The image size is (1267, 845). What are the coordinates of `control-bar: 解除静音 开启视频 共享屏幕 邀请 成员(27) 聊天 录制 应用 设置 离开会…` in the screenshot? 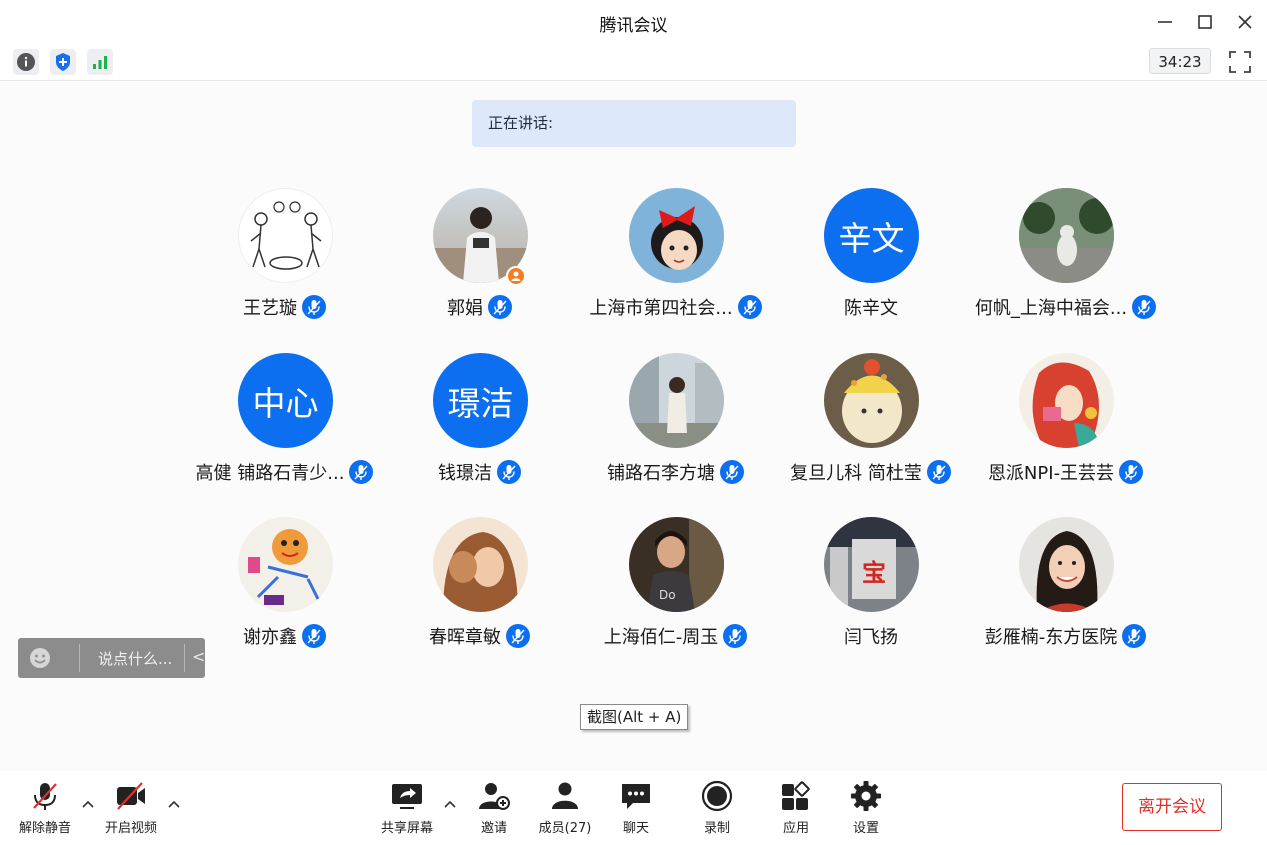 It's located at (633, 808).